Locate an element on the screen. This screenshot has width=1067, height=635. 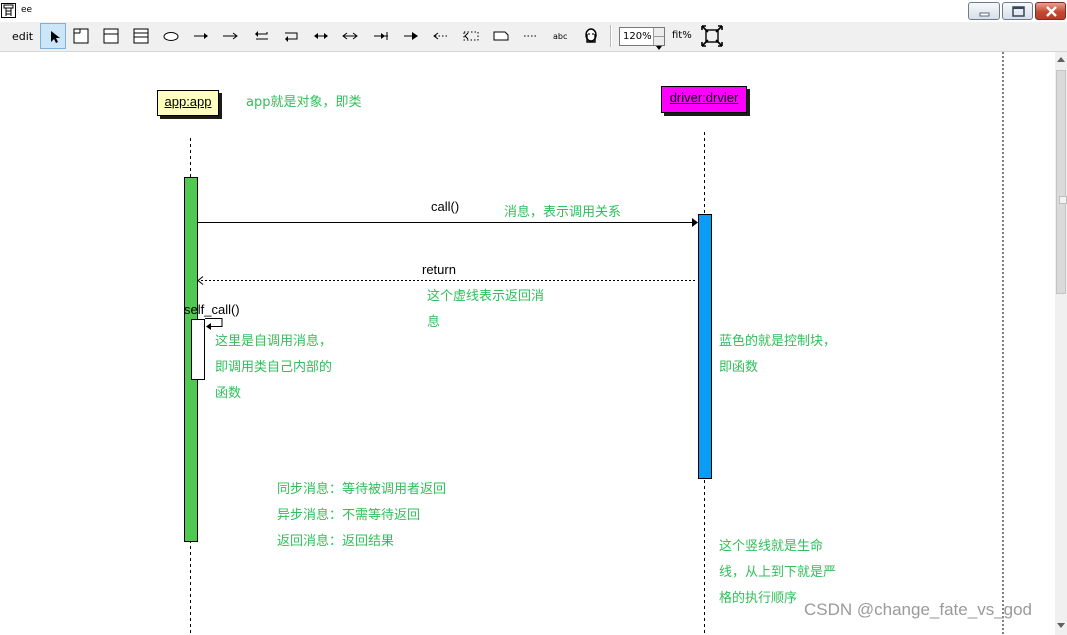
person-icon is located at coordinates (591, 35).